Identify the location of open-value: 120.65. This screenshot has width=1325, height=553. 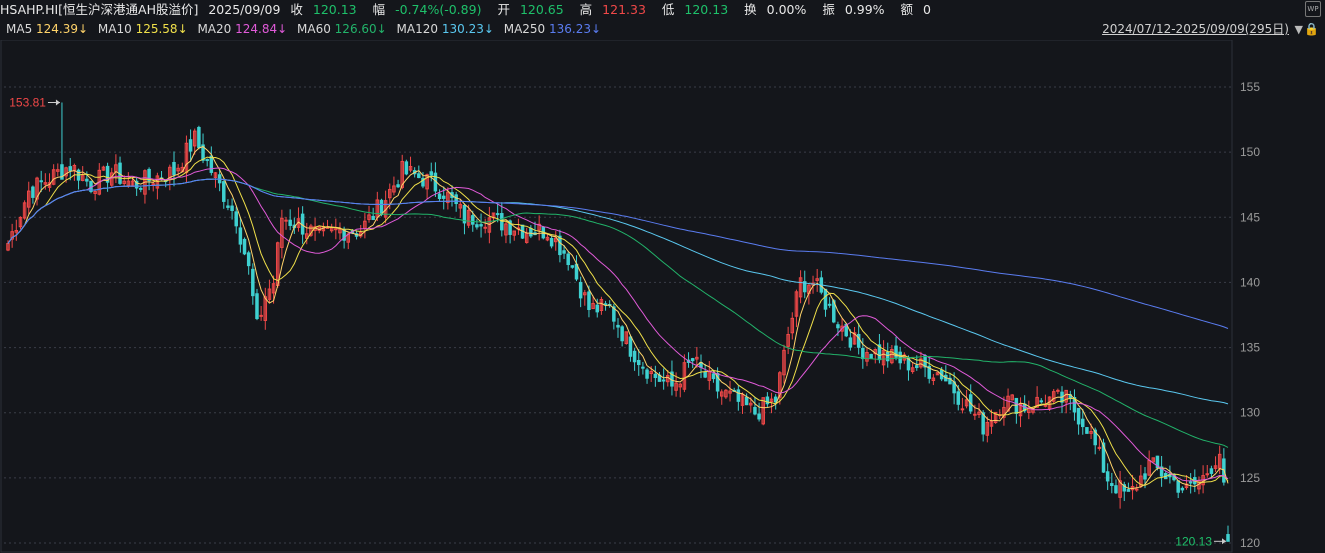
(541, 9).